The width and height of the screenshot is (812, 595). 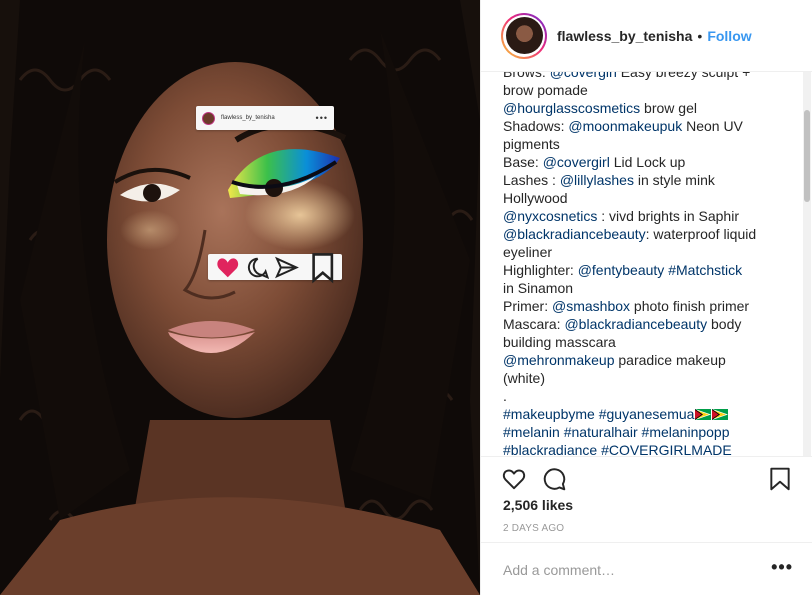 I want to click on caption-line: Mascara: @blackradiancebeauty body, so click(x=648, y=324).